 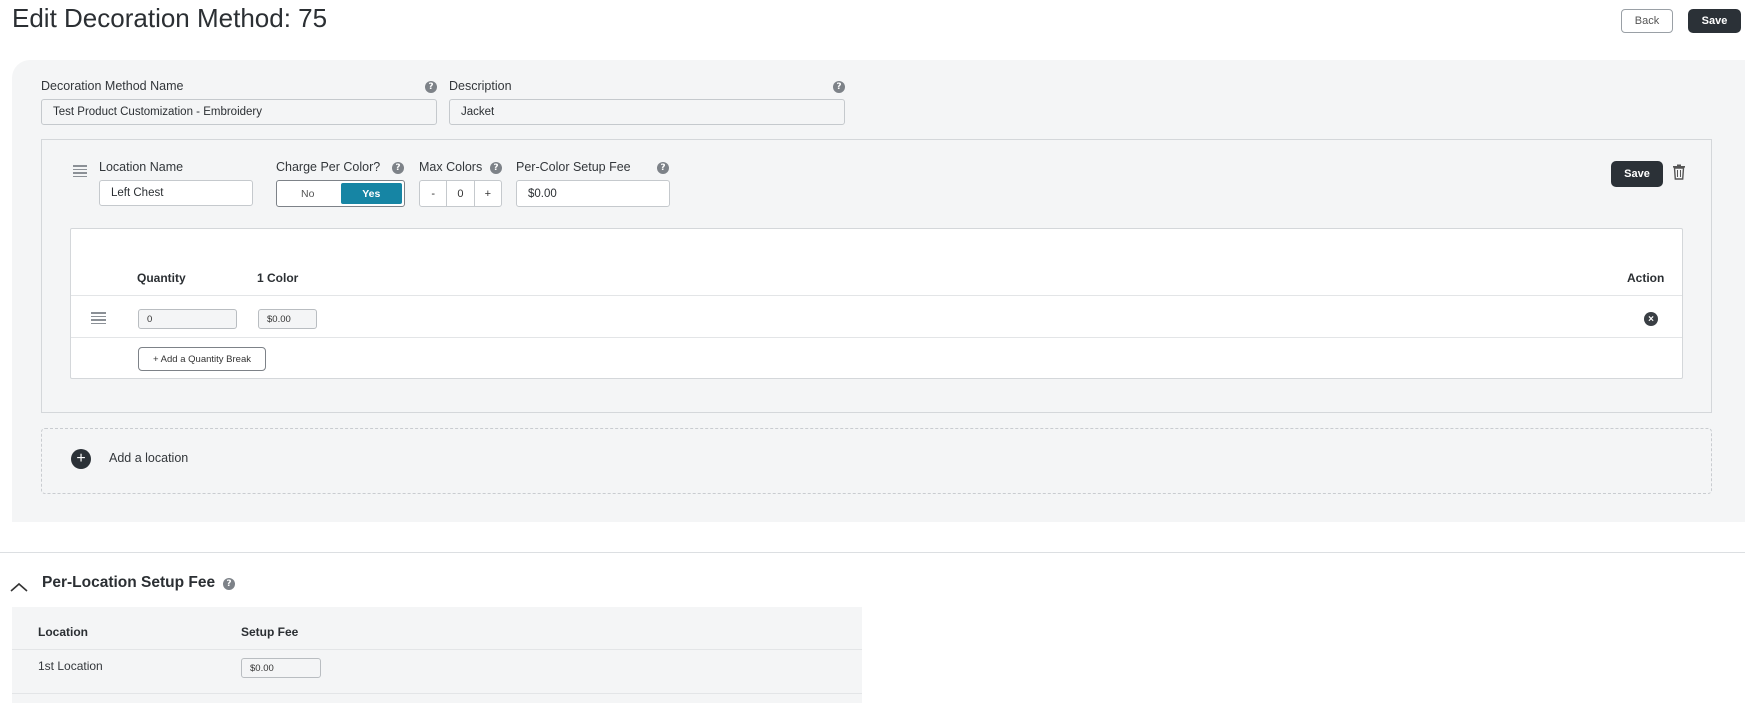 What do you see at coordinates (141, 167) in the screenshot?
I see `location-name-label: Location Name` at bounding box center [141, 167].